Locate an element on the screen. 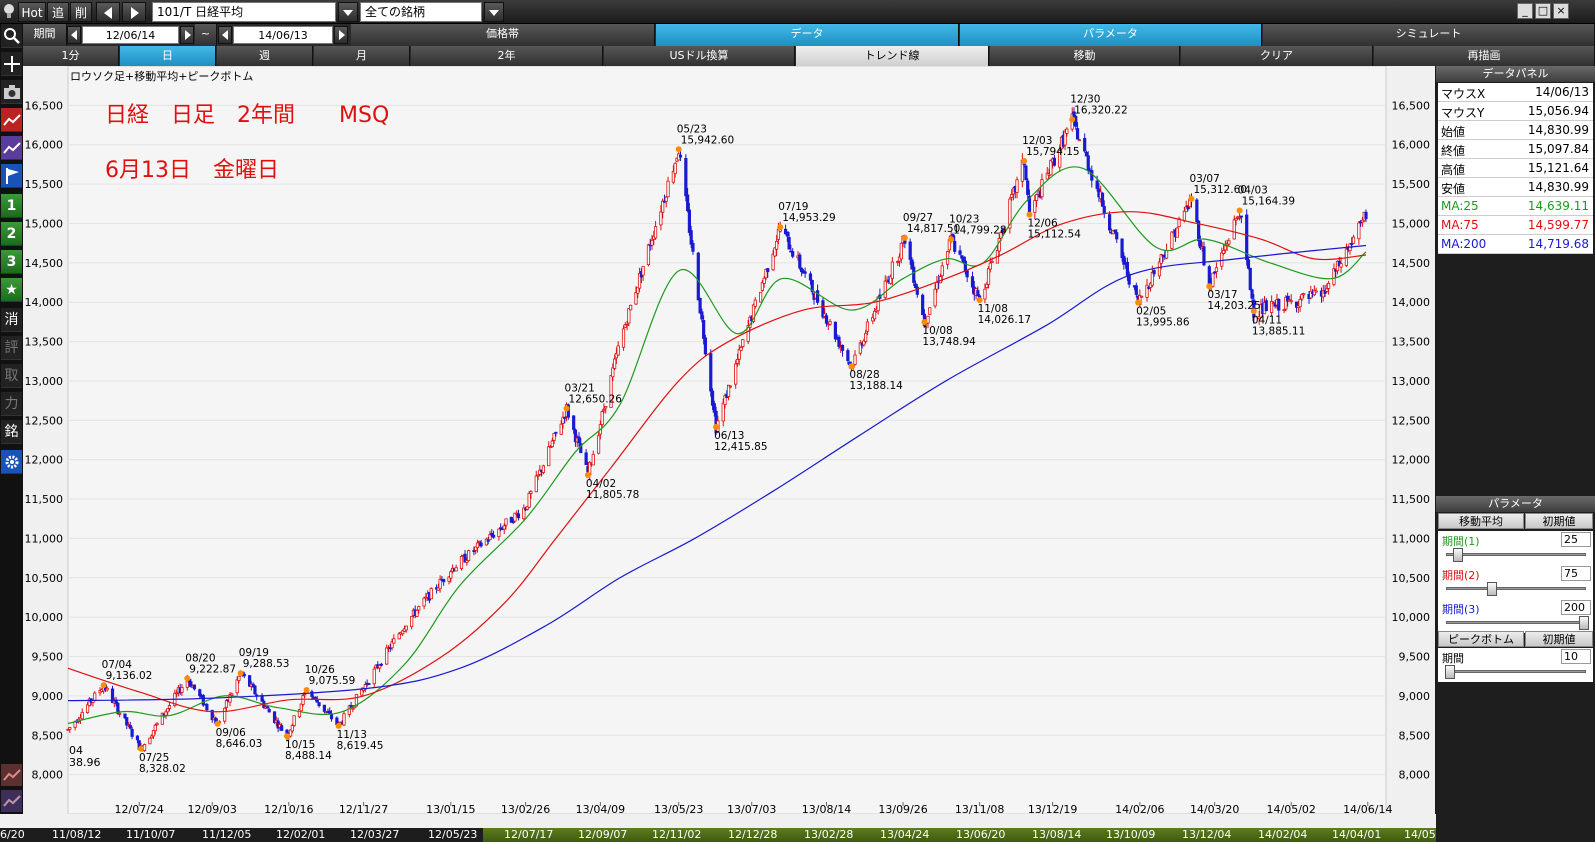  data-panel-row: 安値 14,830.99 is located at coordinates (1515, 187).